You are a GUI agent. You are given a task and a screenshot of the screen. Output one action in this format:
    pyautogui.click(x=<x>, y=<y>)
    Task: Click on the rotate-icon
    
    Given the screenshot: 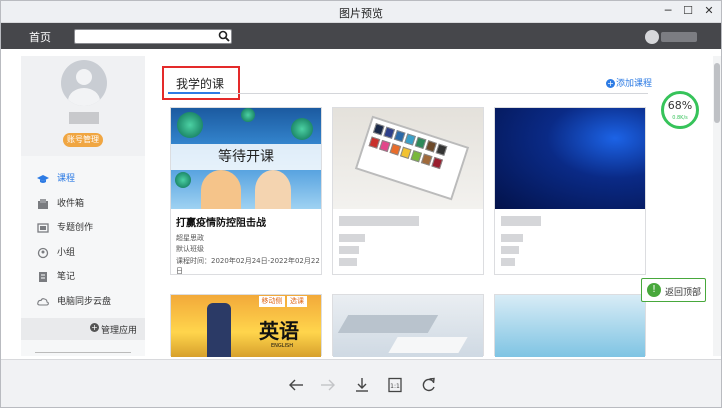 What is the action you would take?
    pyautogui.click(x=429, y=385)
    